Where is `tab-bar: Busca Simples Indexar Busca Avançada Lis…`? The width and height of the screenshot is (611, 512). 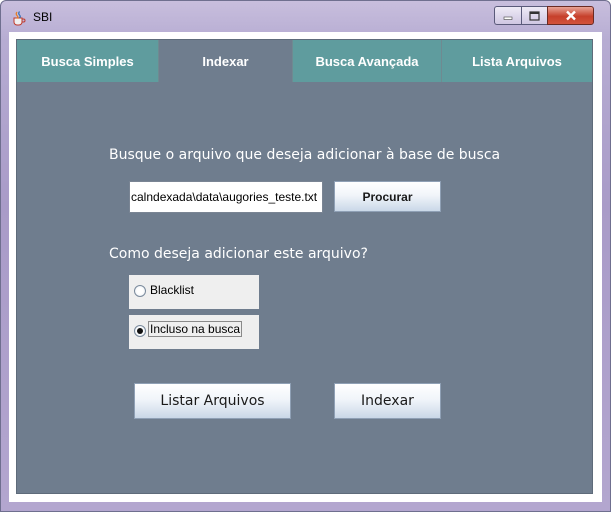 tab-bar: Busca Simples Indexar Busca Avançada Lis… is located at coordinates (304, 61).